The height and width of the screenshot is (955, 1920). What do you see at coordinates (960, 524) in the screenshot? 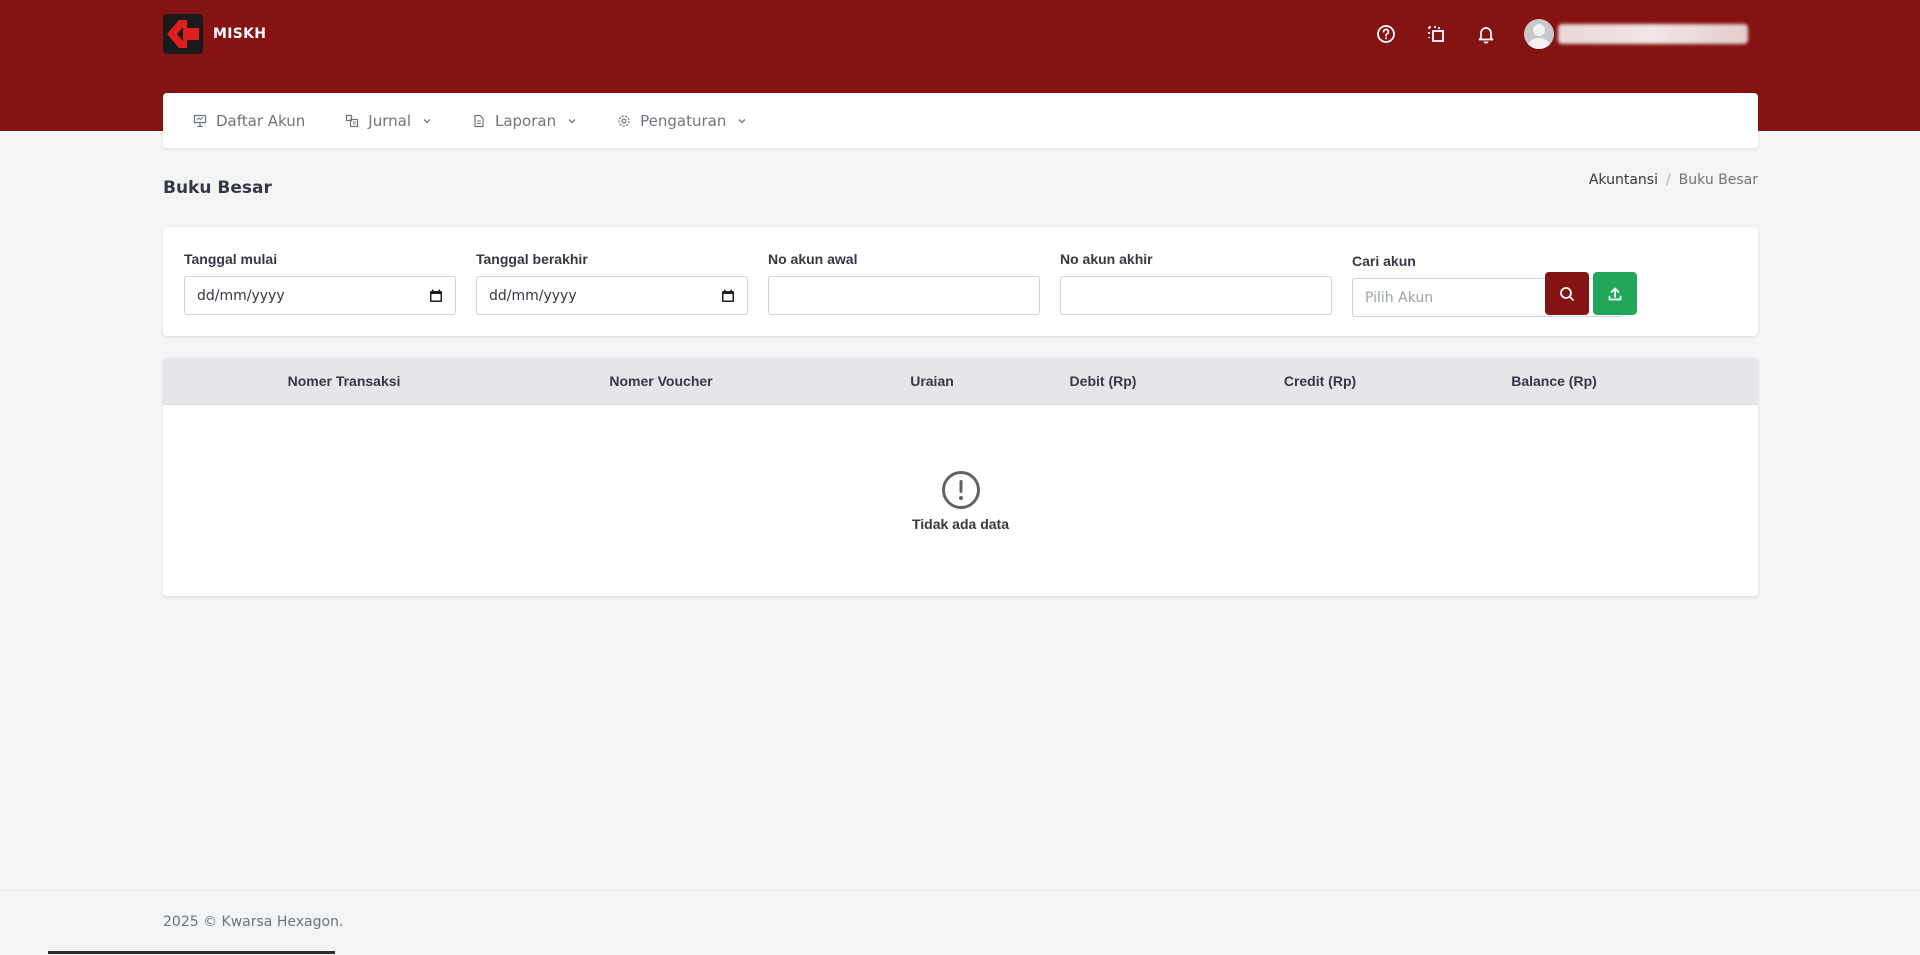
I see `empty-state-text: Tidak ada data` at bounding box center [960, 524].